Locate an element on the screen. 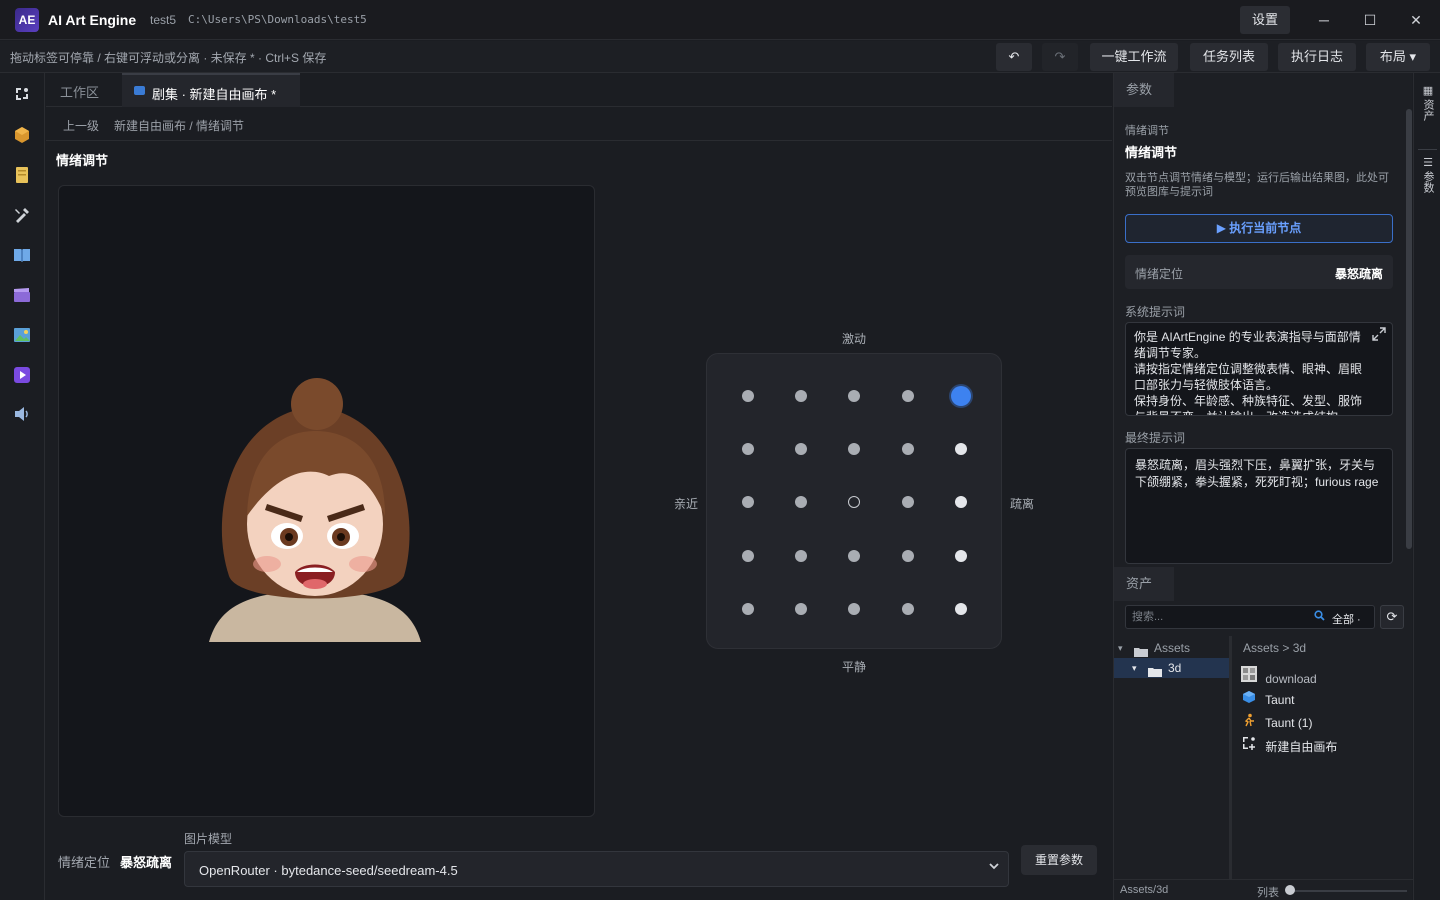 Image resolution: width=1440 pixels, height=900 pixels. close-icon: ✕ is located at coordinates (1416, 20).